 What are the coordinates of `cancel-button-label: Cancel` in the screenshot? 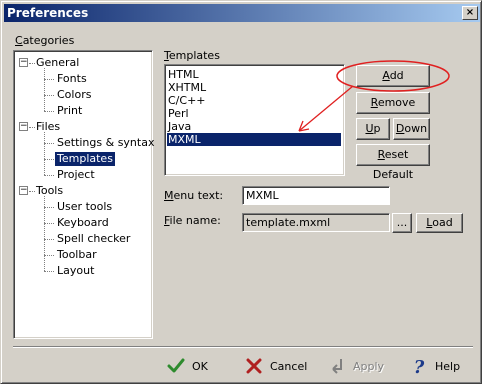 It's located at (289, 366).